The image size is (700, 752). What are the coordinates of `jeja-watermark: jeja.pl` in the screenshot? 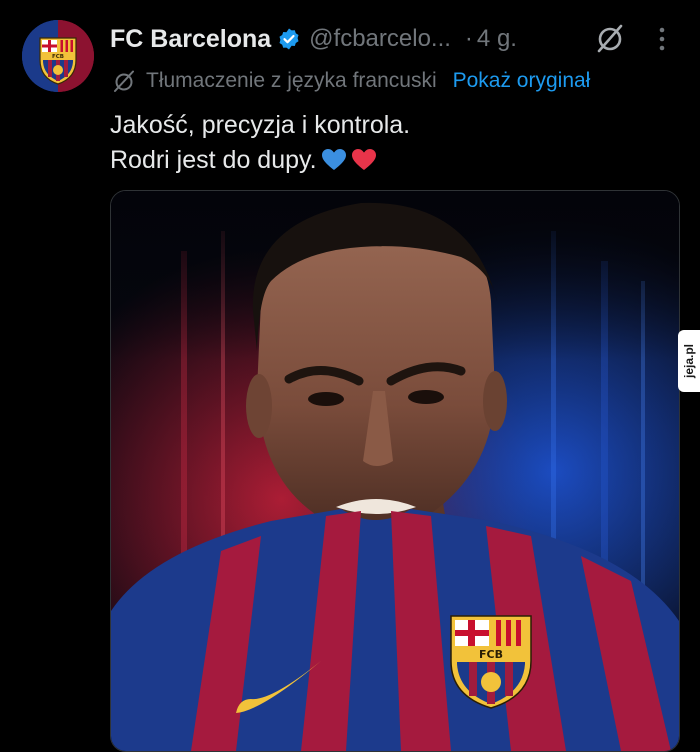 It's located at (689, 361).